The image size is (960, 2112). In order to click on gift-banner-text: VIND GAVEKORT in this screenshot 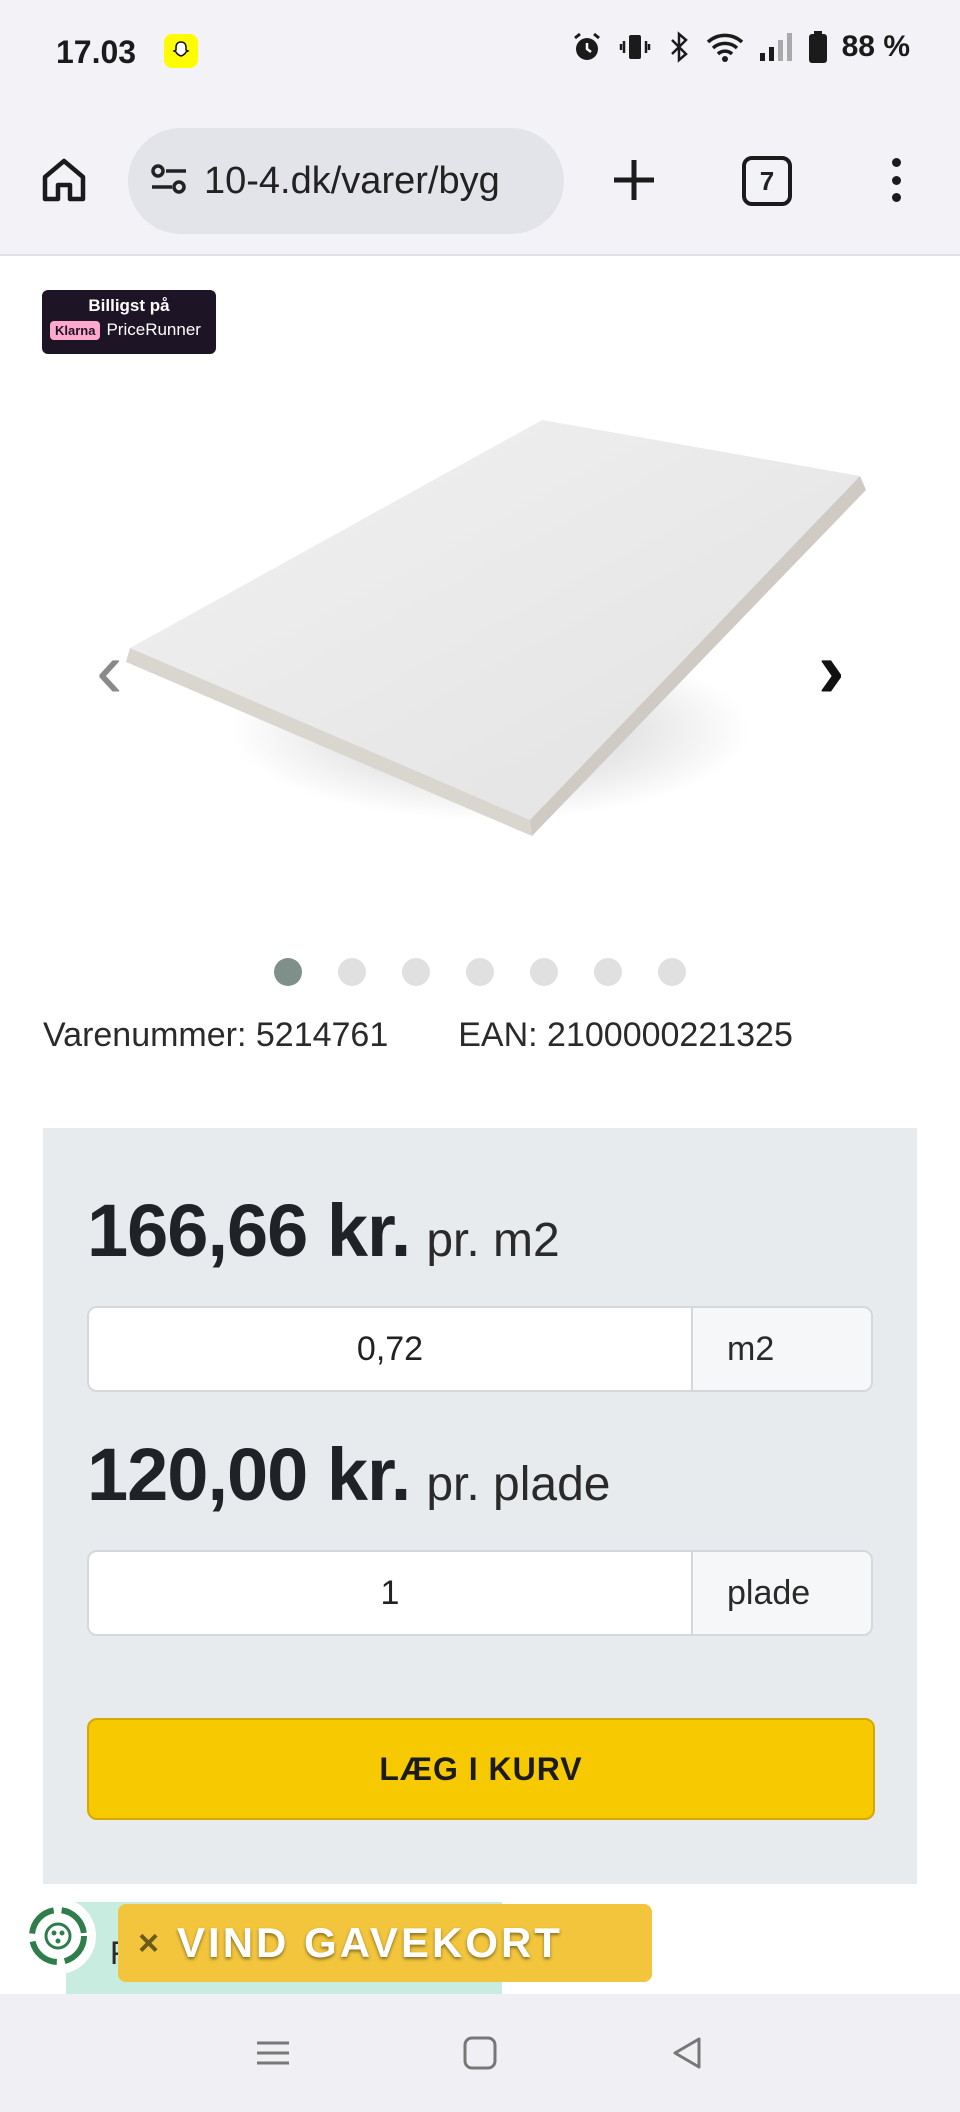, I will do `click(370, 1942)`.